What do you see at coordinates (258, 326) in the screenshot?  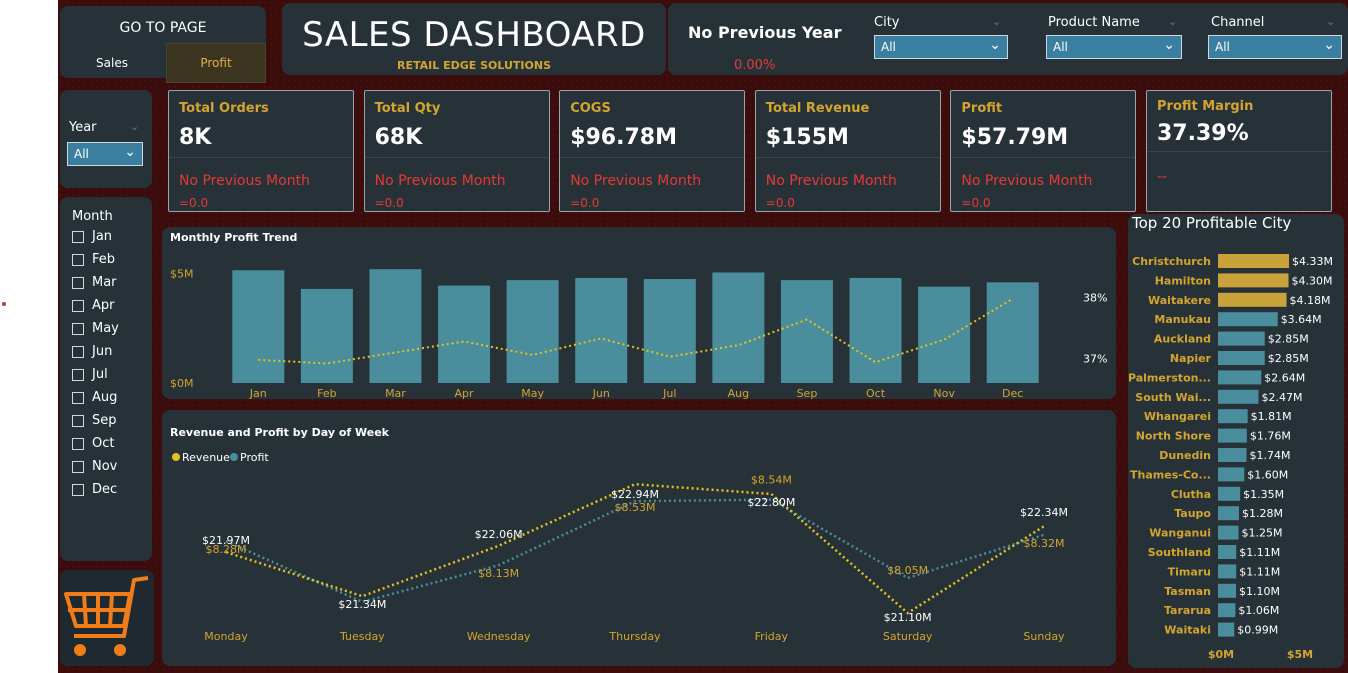 I see `bar-jan` at bounding box center [258, 326].